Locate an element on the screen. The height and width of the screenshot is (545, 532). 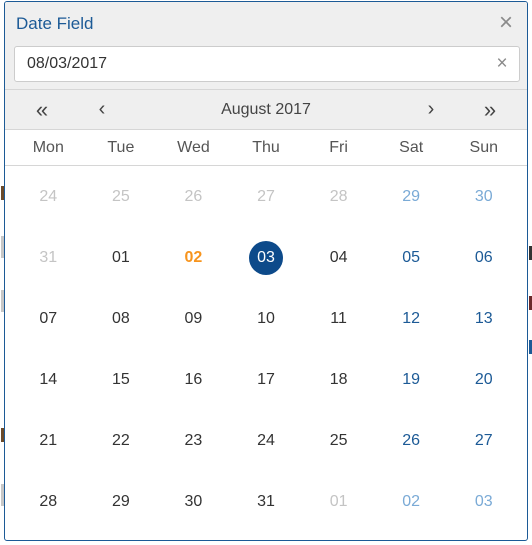
day-cell: 09 is located at coordinates (193, 318).